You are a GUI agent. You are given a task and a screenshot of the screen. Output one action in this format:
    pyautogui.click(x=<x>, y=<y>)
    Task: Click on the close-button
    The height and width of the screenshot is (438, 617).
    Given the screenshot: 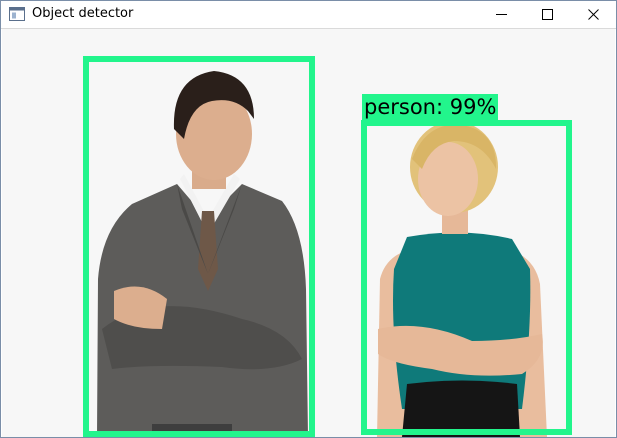 What is the action you would take?
    pyautogui.click(x=593, y=14)
    